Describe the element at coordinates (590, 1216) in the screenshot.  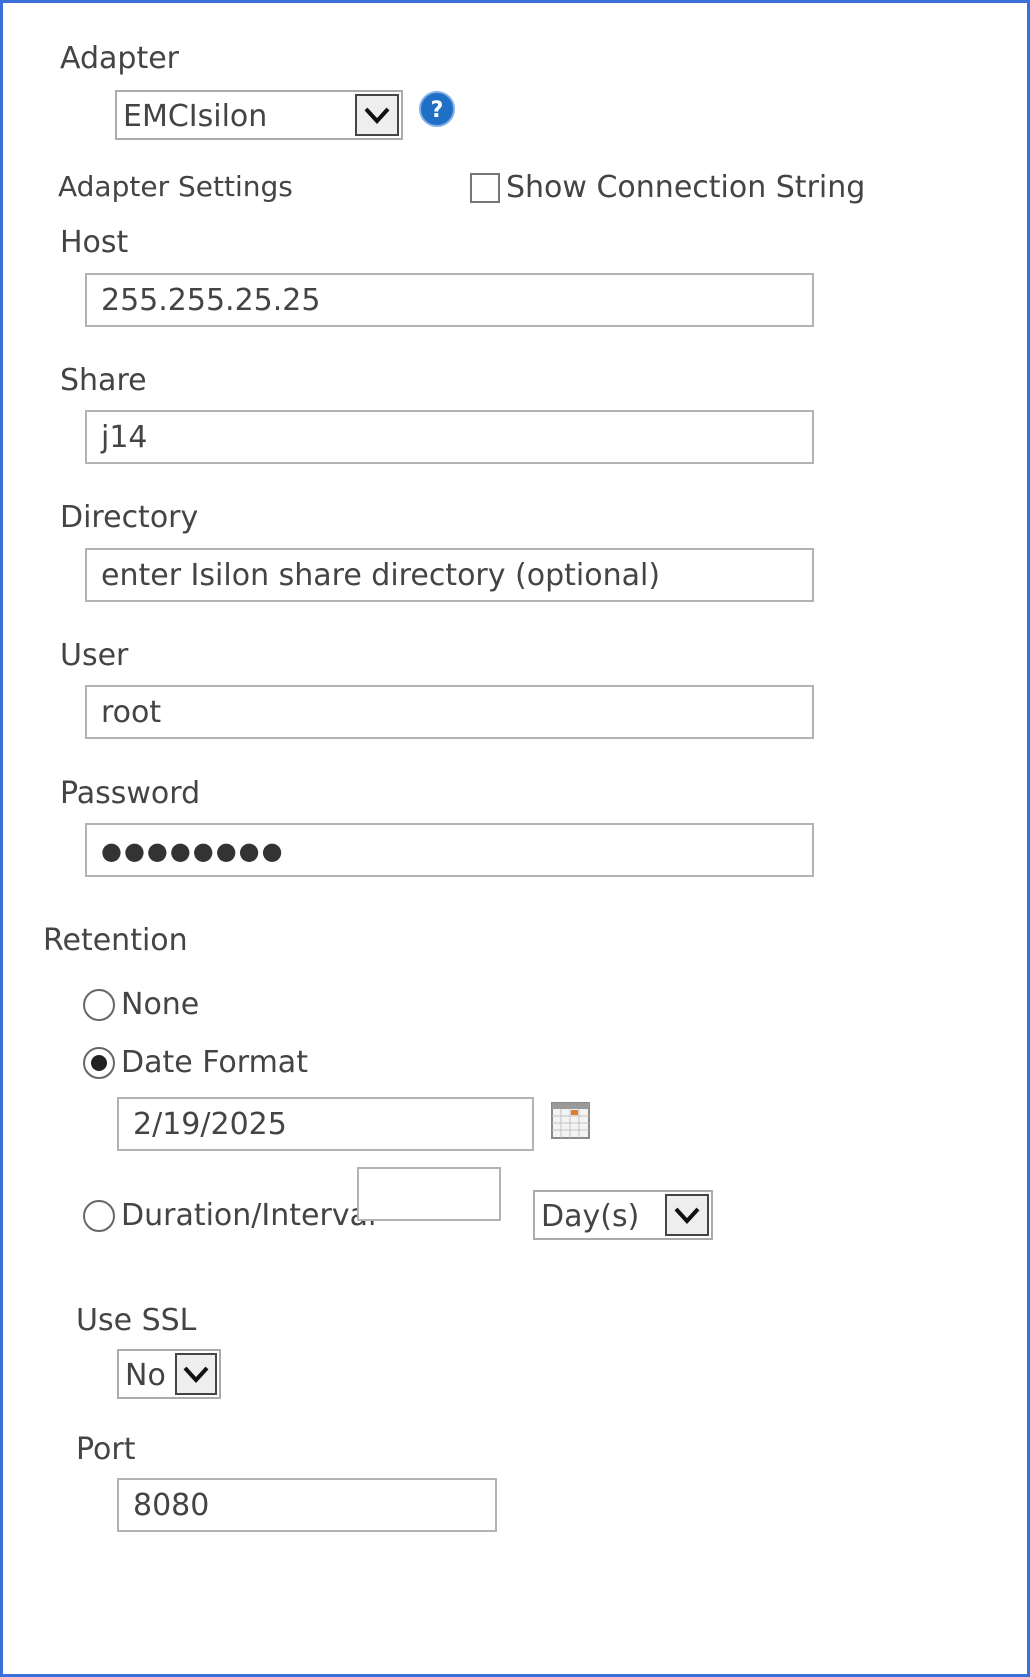
I see `duration-unit-value: Day(s)` at that location.